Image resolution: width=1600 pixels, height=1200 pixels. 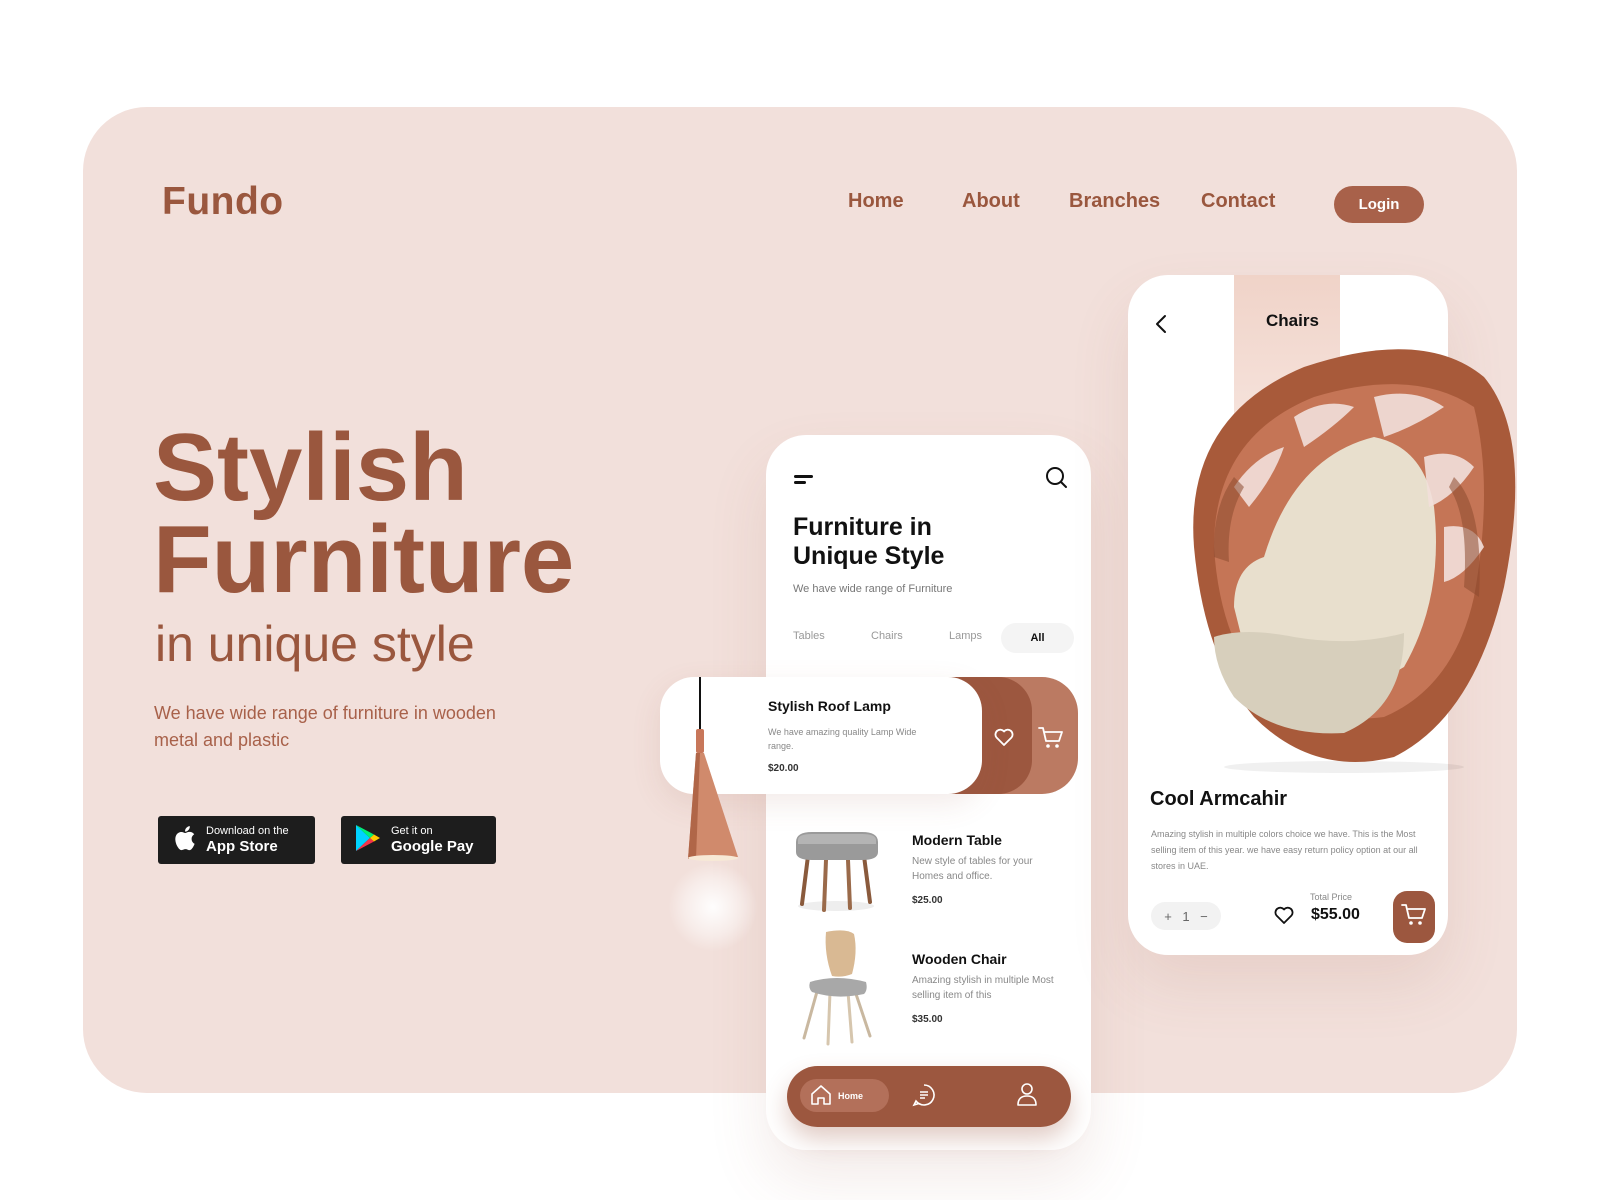 I want to click on featured-price: $20.00, so click(x=783, y=768).